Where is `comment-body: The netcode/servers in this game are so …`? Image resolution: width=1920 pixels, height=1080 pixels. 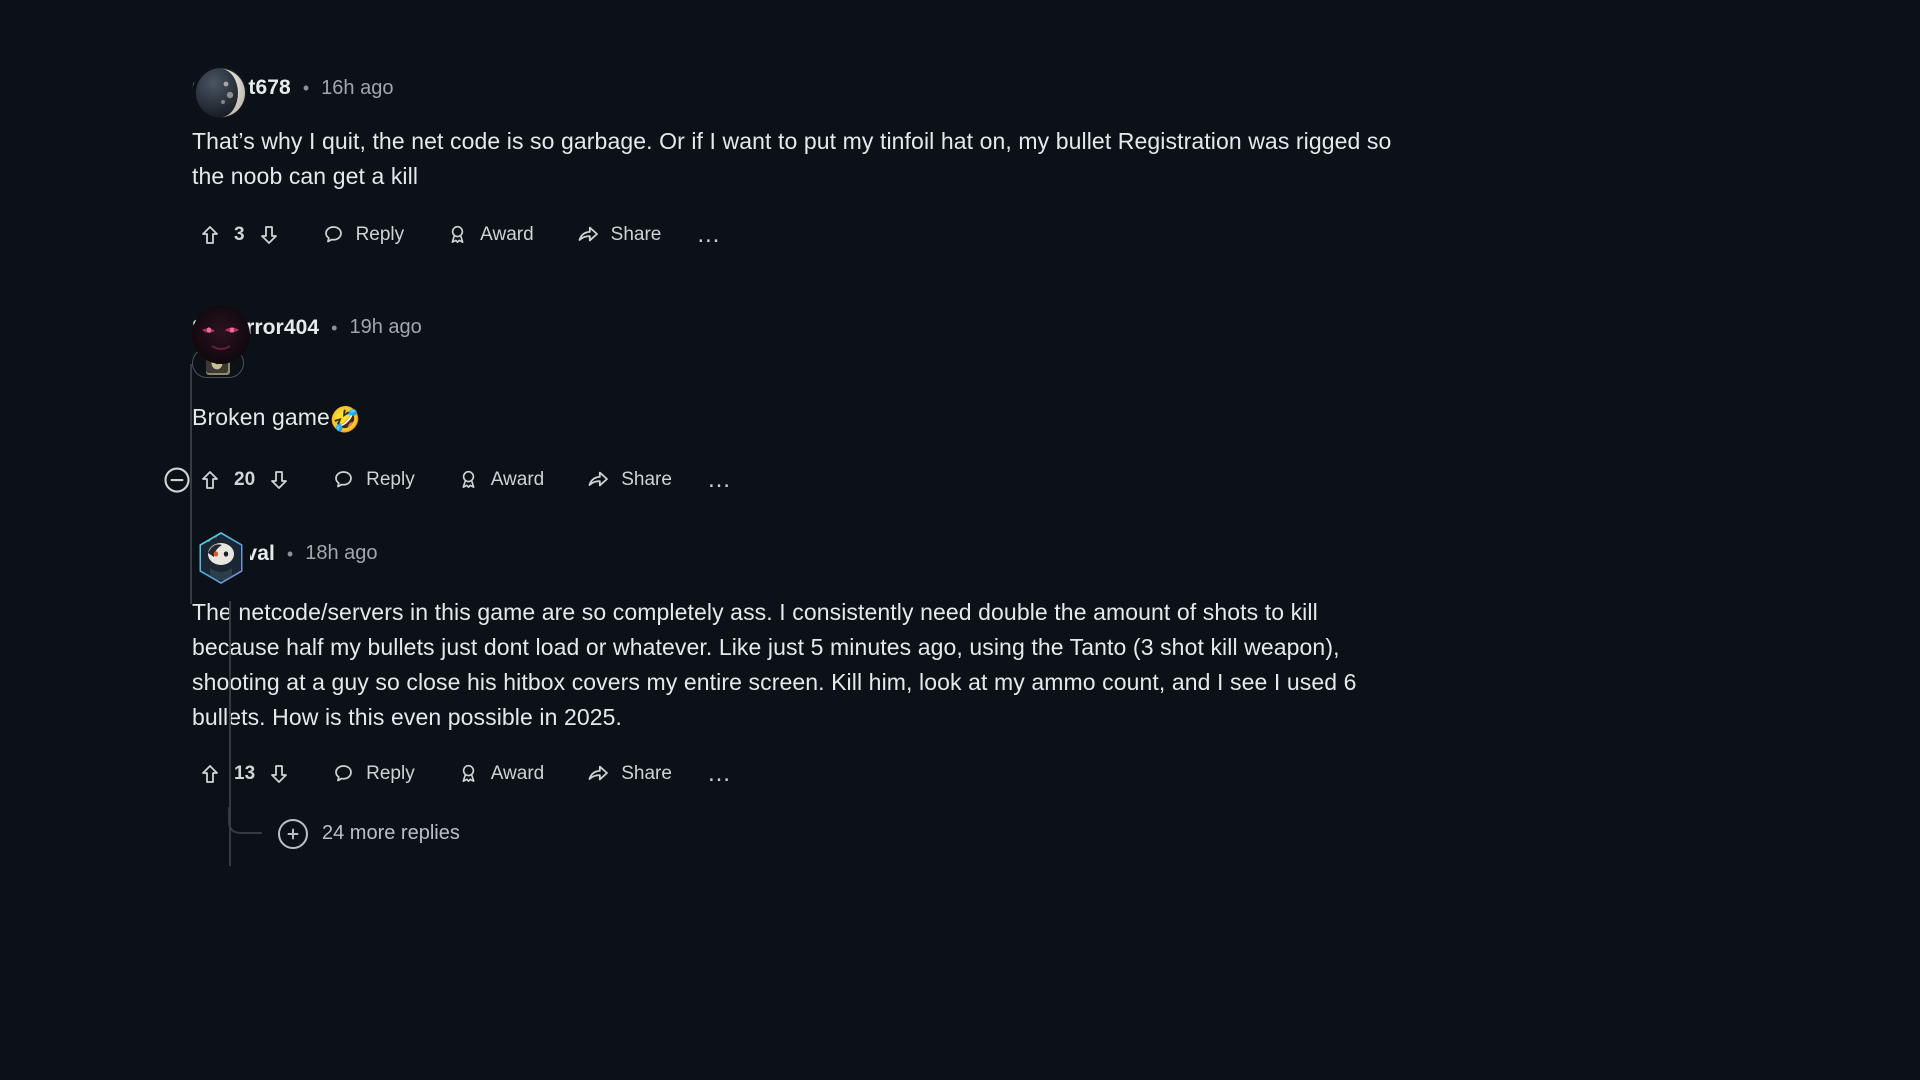 comment-body: The netcode/servers in this game are so … is located at coordinates (774, 664).